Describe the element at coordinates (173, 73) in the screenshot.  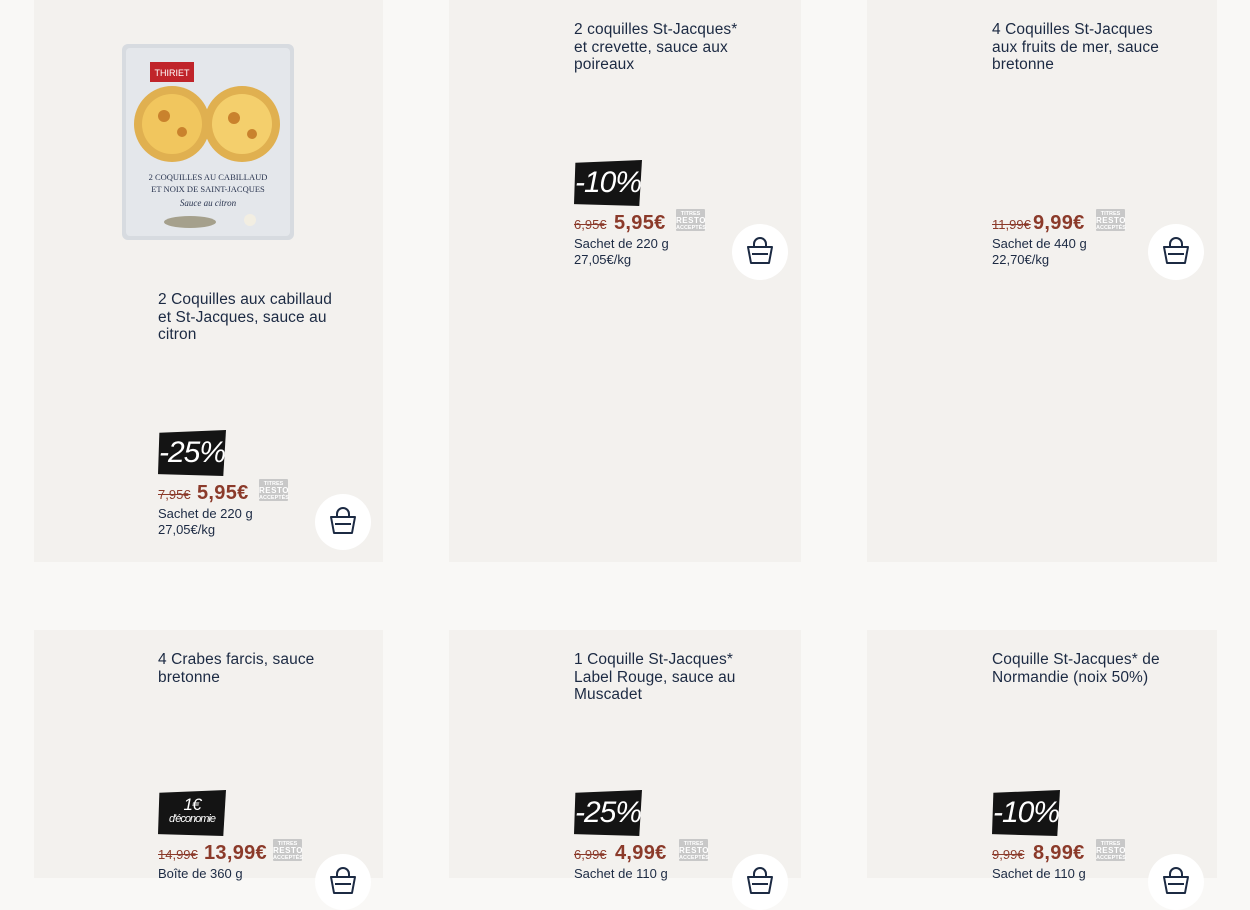
I see `svg-text: THIRIET` at that location.